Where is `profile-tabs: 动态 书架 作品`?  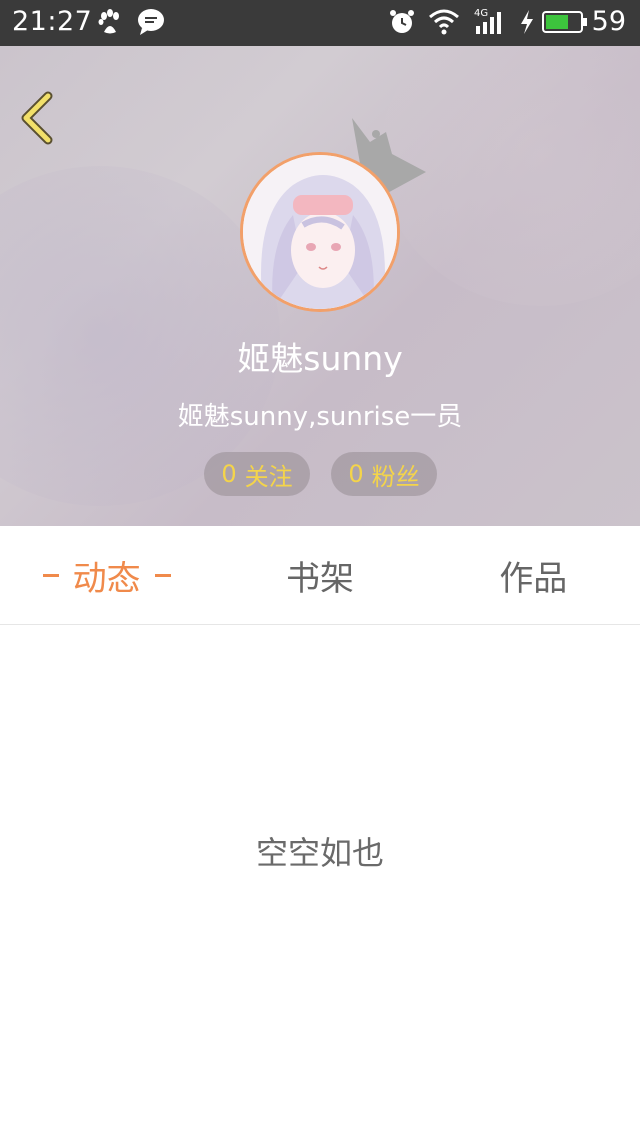 profile-tabs: 动态 书架 作品 is located at coordinates (320, 575).